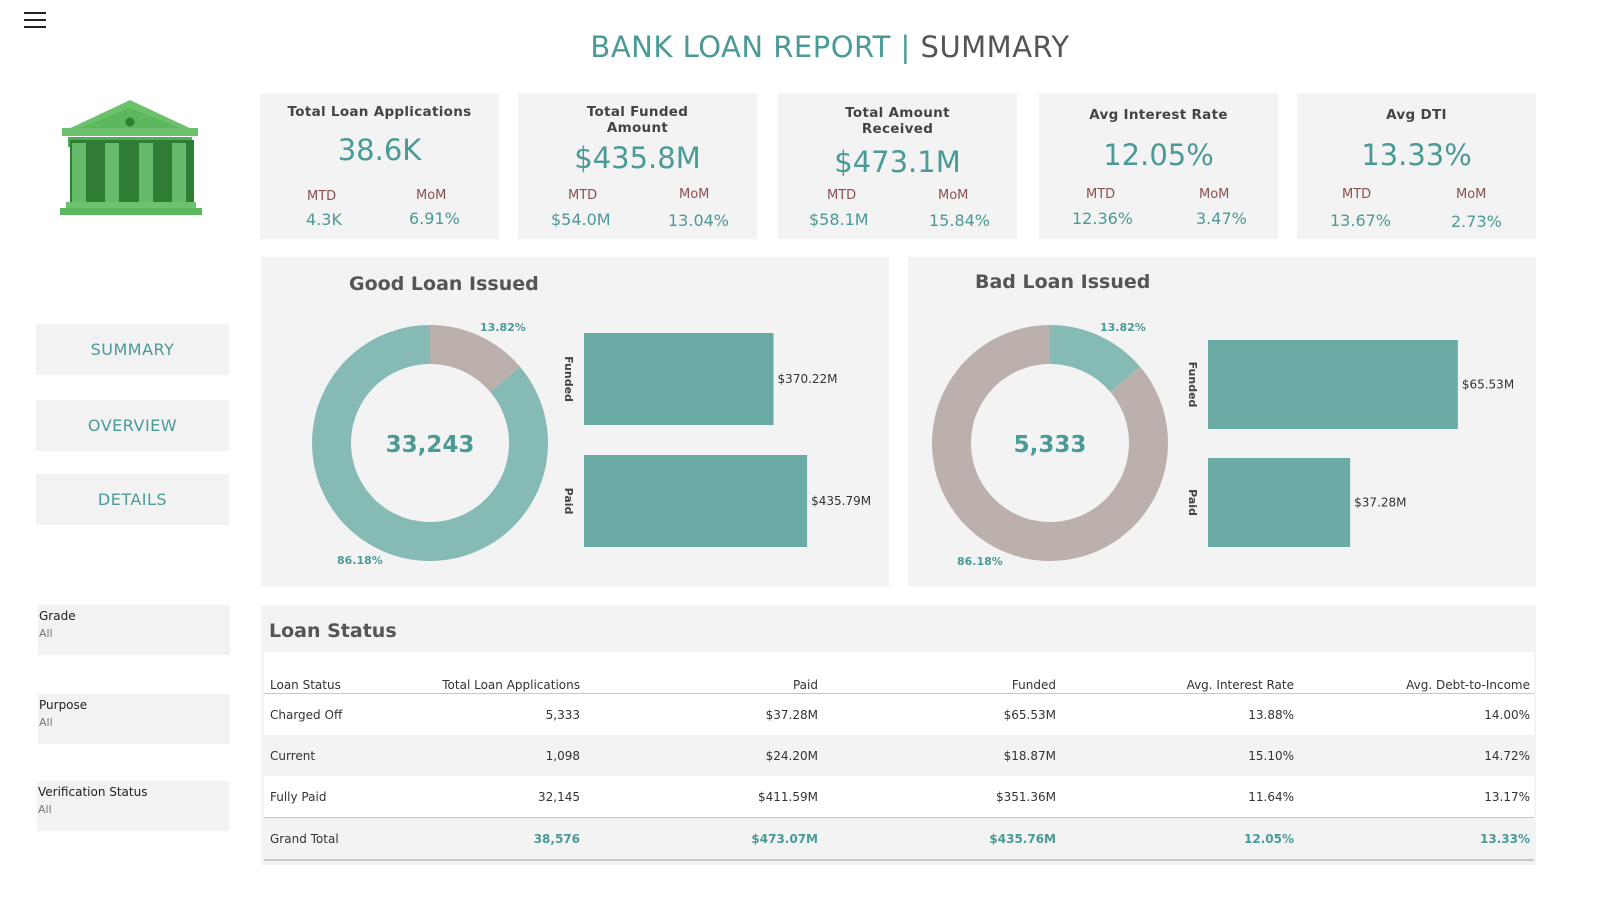  What do you see at coordinates (35, 20) in the screenshot?
I see `hamburger-menu-icon` at bounding box center [35, 20].